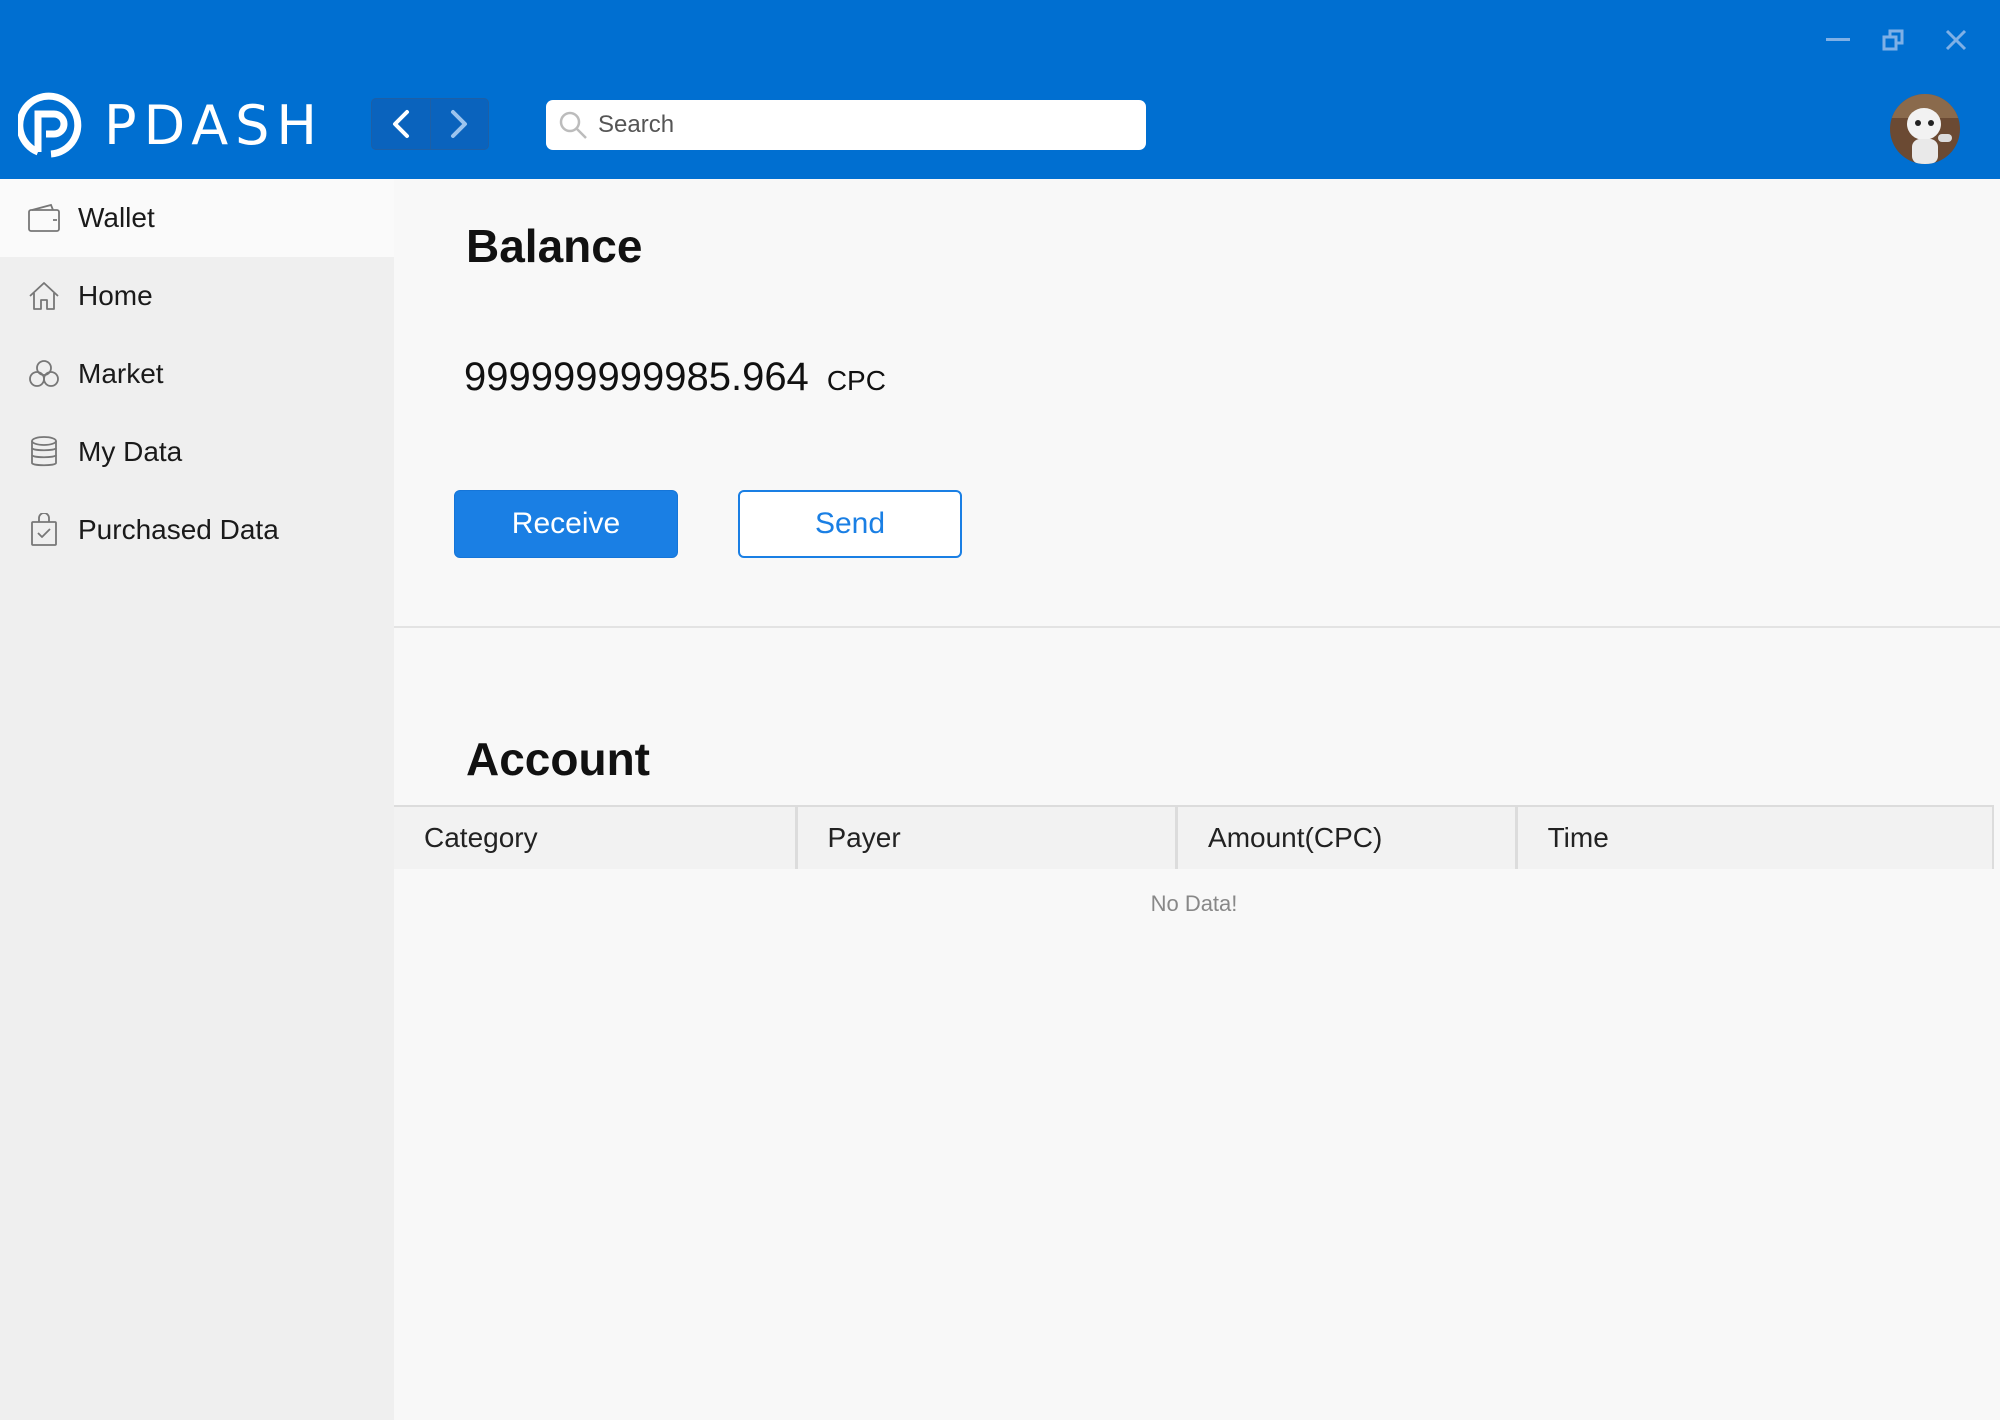  I want to click on search-box, so click(846, 125).